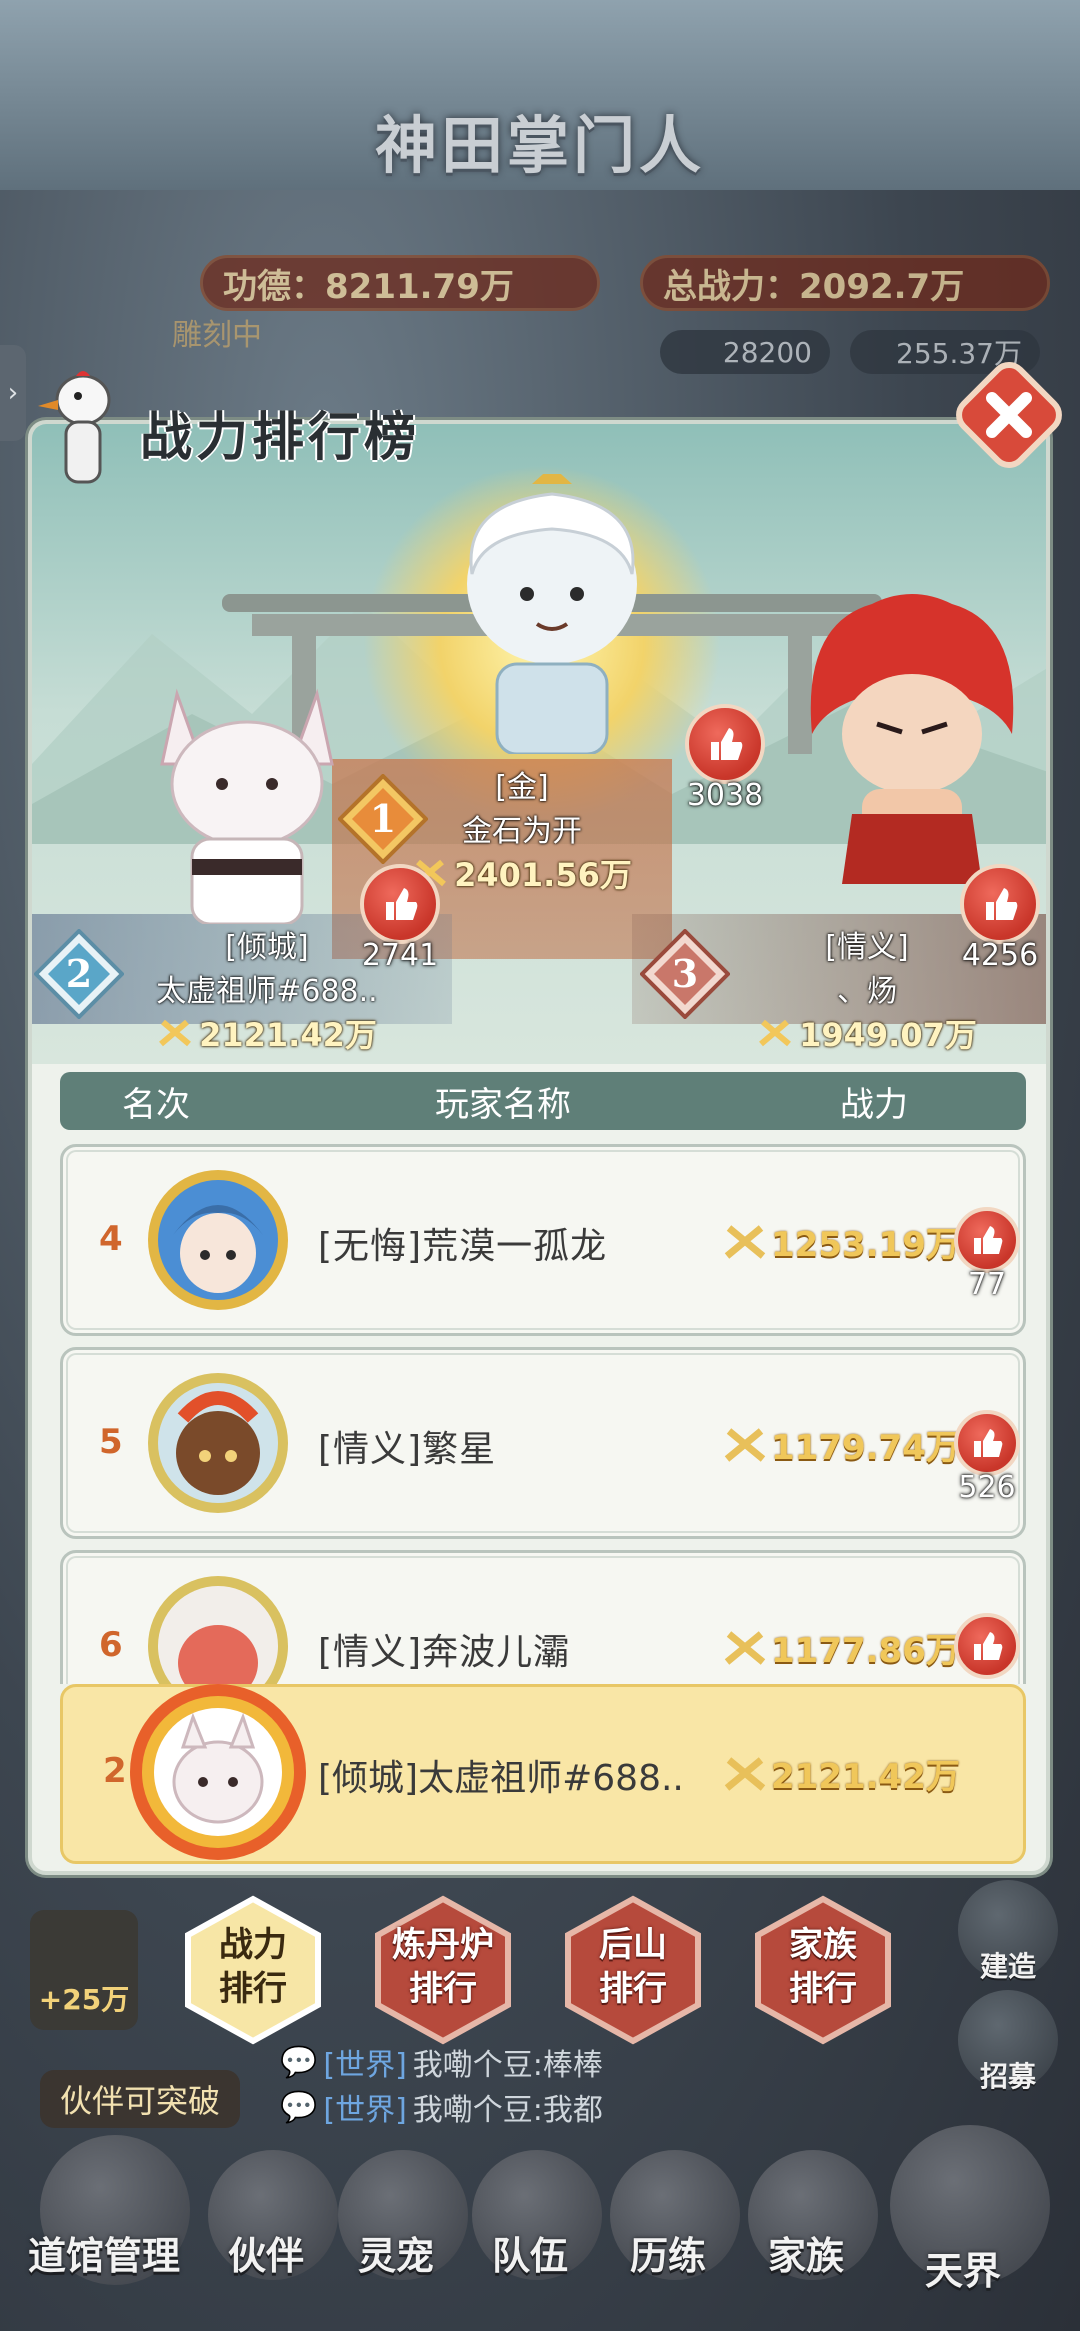 Image resolution: width=1080 pixels, height=2331 pixels. I want to click on my-player-name: [倾城]太虚祖师#688.., so click(501, 1778).